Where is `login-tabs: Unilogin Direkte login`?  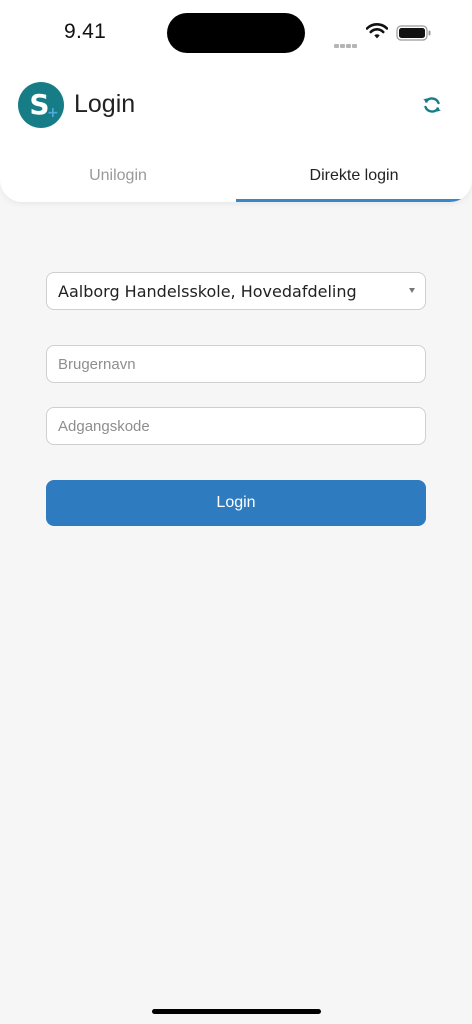
login-tabs: Unilogin Direkte login is located at coordinates (236, 176).